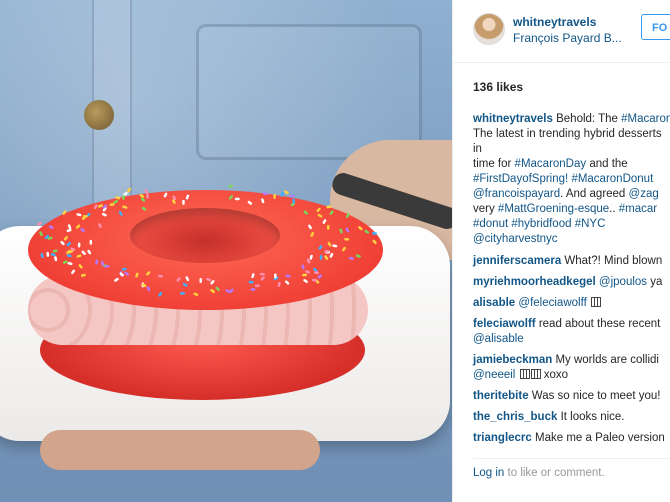 Image resolution: width=670 pixels, height=502 pixels. I want to click on mention-link: @francoispayard, so click(516, 194).